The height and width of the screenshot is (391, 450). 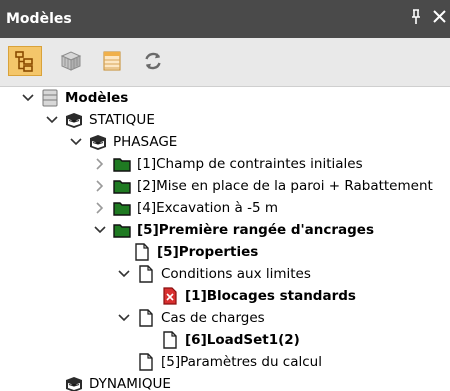 I want to click on table-view-icon, so click(x=112, y=61).